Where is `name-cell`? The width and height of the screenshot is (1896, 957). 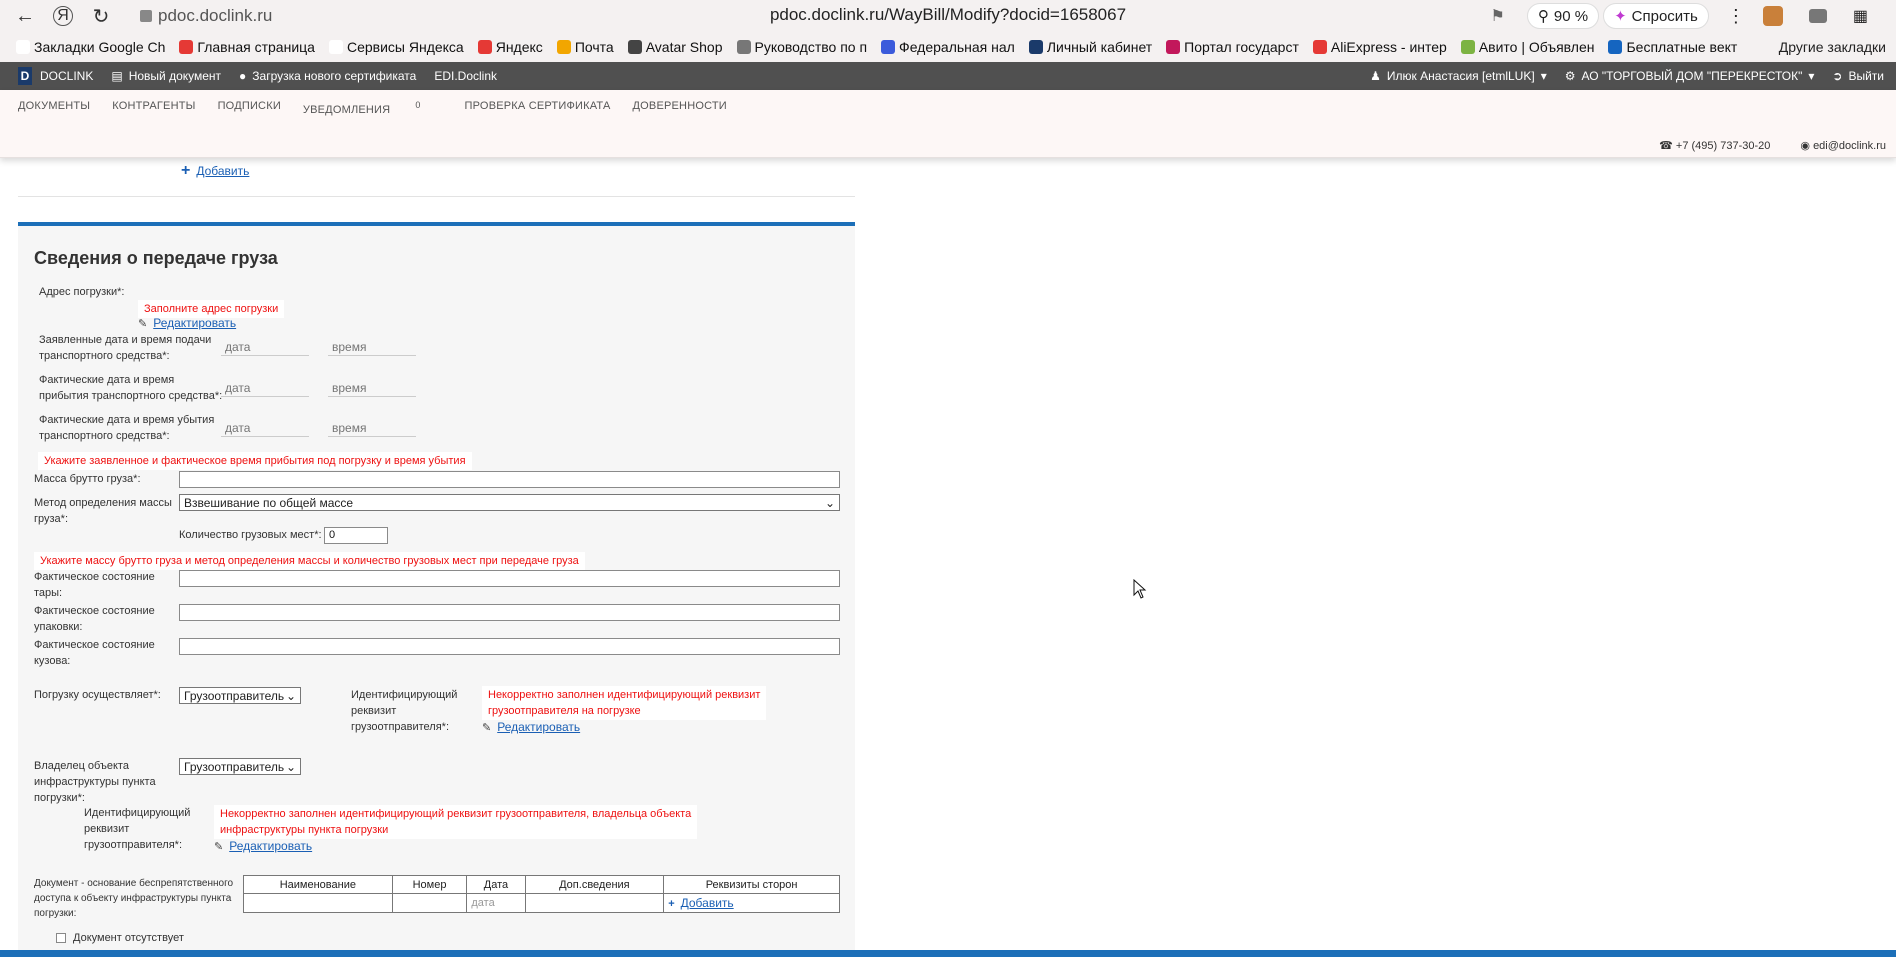 name-cell is located at coordinates (318, 903).